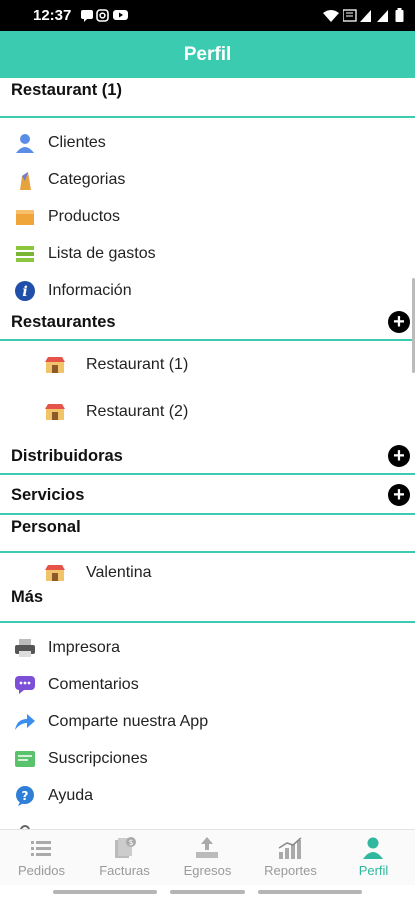  What do you see at coordinates (67, 456) in the screenshot?
I see `section-title-distribuidoras: Distribuidoras` at bounding box center [67, 456].